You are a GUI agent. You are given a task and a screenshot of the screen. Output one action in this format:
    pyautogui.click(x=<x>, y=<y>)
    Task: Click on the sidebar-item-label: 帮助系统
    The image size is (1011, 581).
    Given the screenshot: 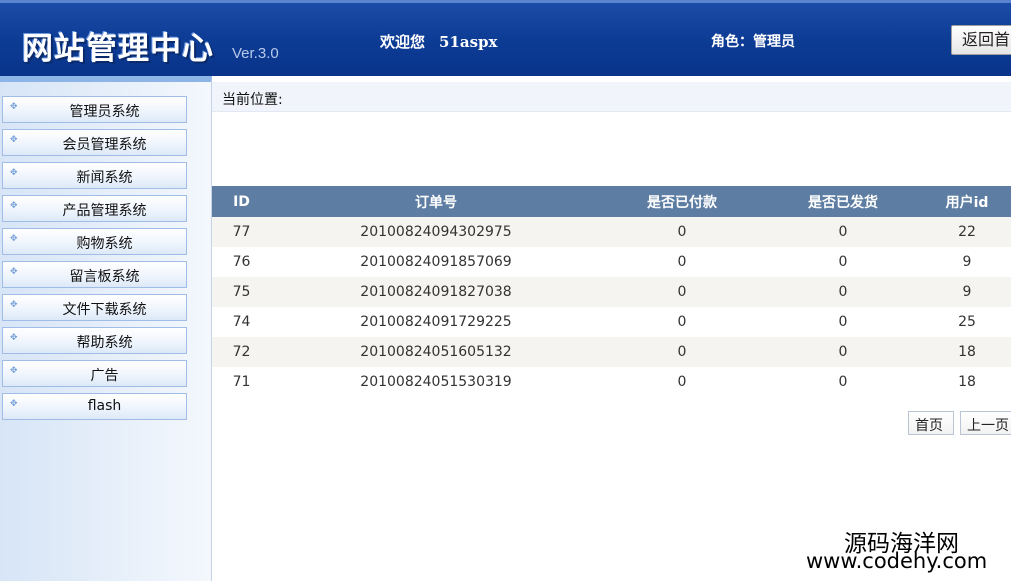 What is the action you would take?
    pyautogui.click(x=104, y=343)
    